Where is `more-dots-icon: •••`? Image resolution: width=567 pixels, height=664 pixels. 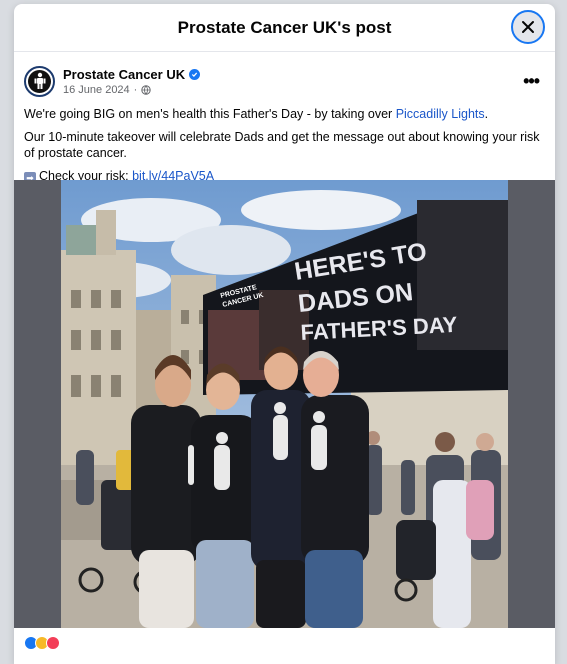 more-dots-icon: ••• is located at coordinates (531, 80).